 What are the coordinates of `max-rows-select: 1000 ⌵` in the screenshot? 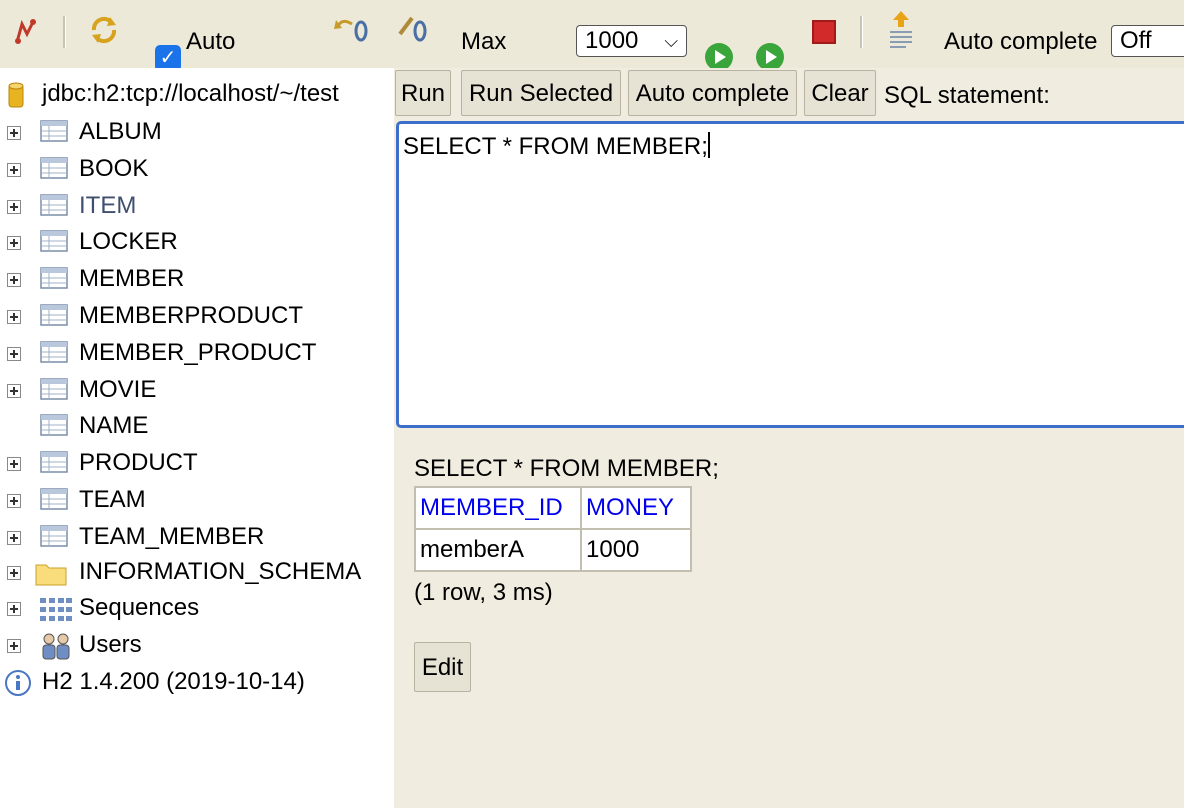 It's located at (631, 41).